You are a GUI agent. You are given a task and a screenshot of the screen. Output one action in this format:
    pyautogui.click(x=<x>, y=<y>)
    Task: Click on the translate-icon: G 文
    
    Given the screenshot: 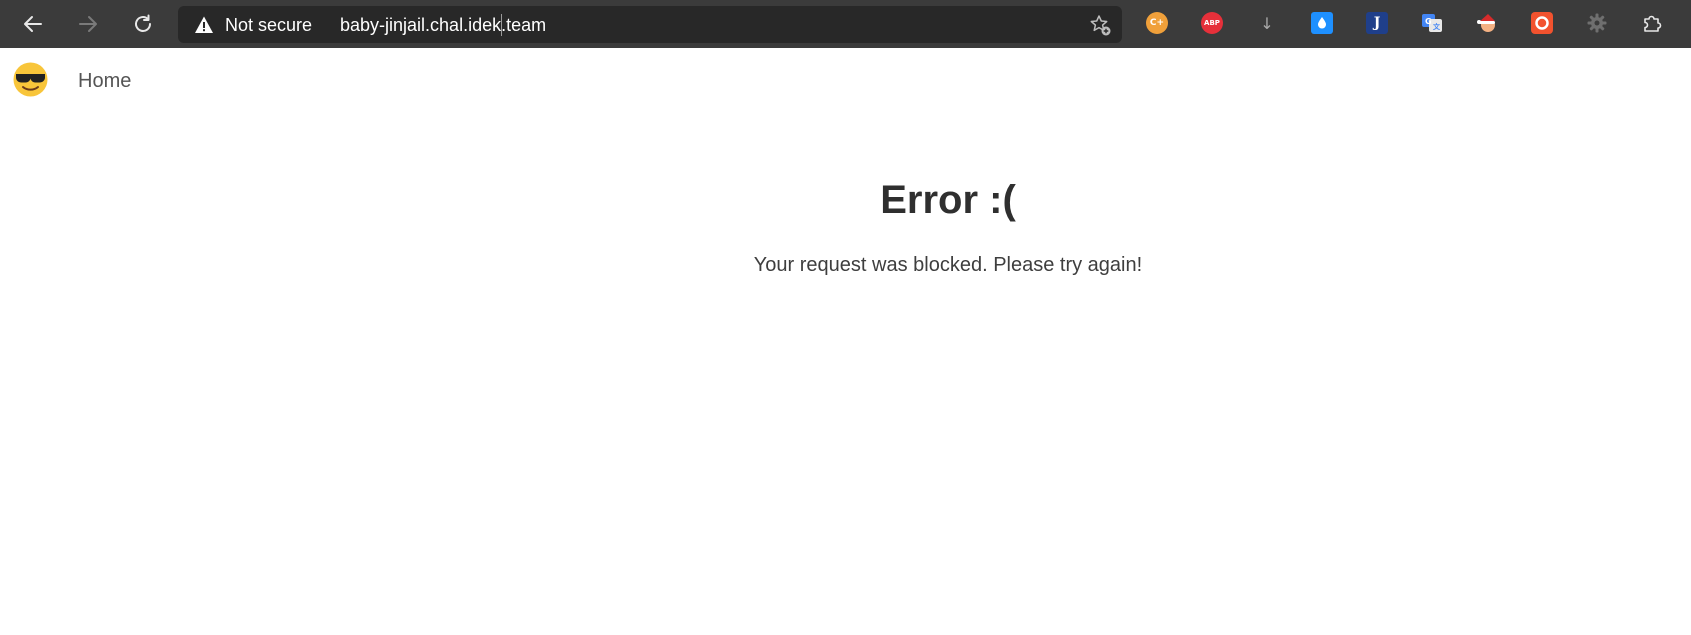 What is the action you would take?
    pyautogui.click(x=1432, y=23)
    